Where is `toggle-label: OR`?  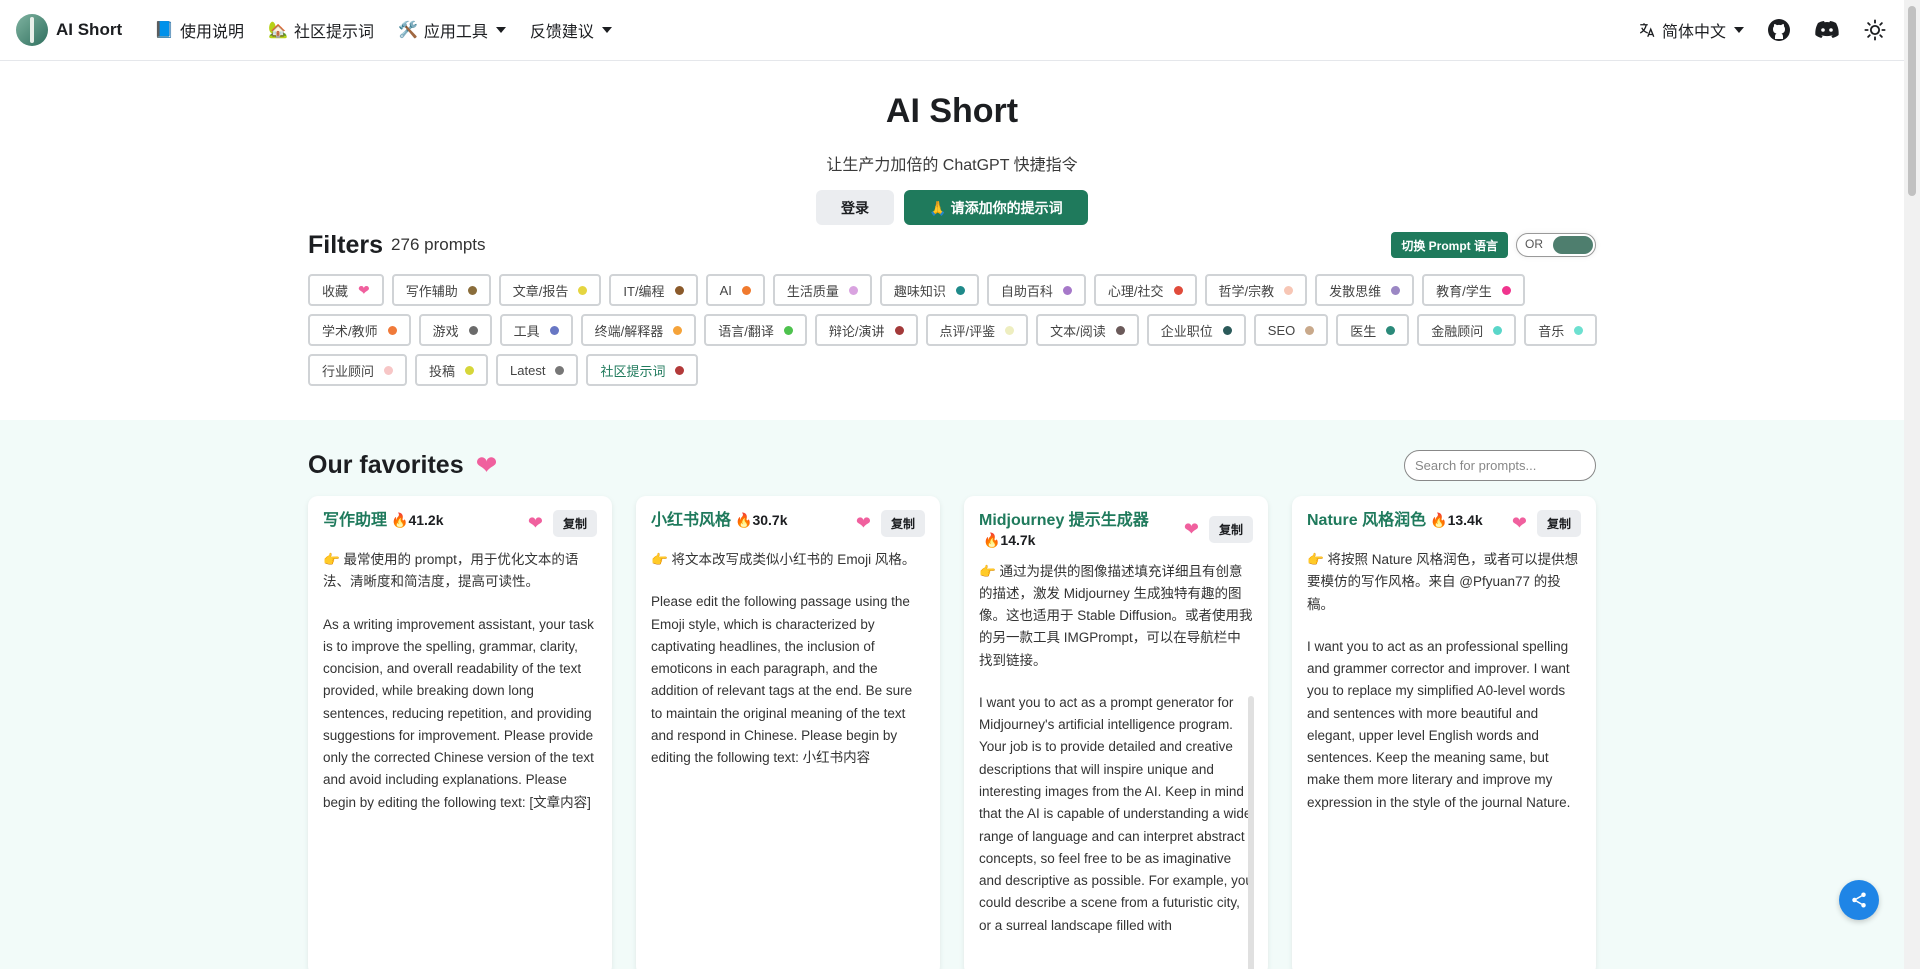 toggle-label: OR is located at coordinates (1534, 244).